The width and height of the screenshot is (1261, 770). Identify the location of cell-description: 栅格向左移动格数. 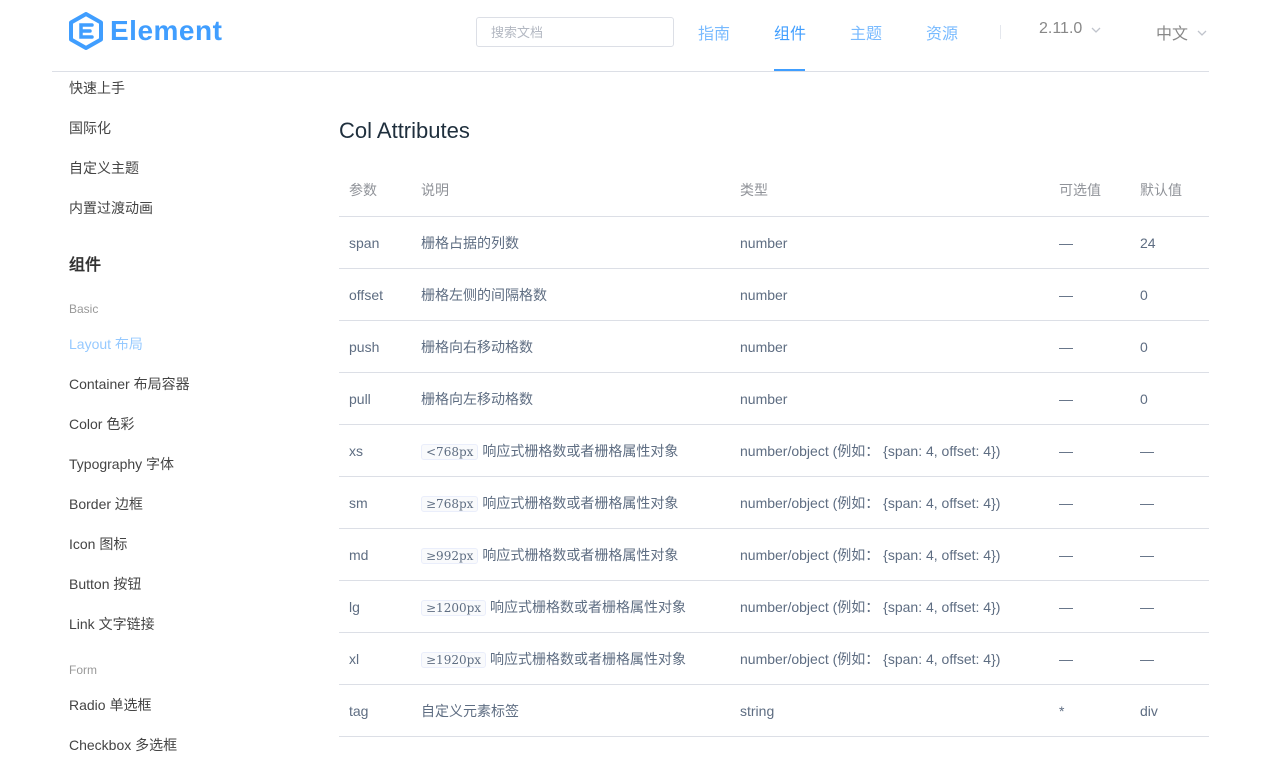
(570, 398).